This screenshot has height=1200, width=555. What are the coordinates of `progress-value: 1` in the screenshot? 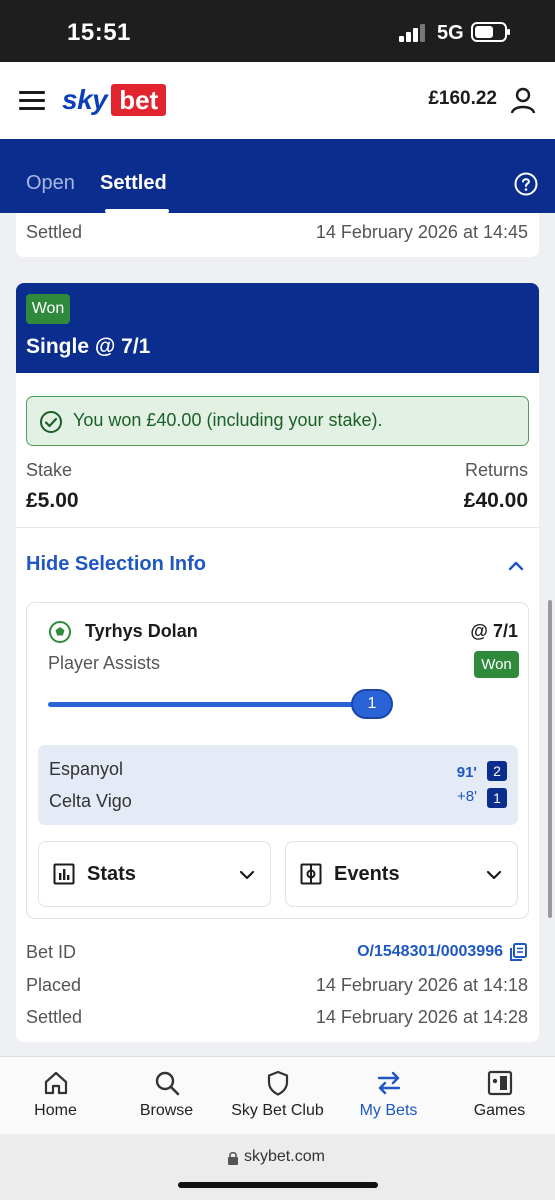 It's located at (372, 704).